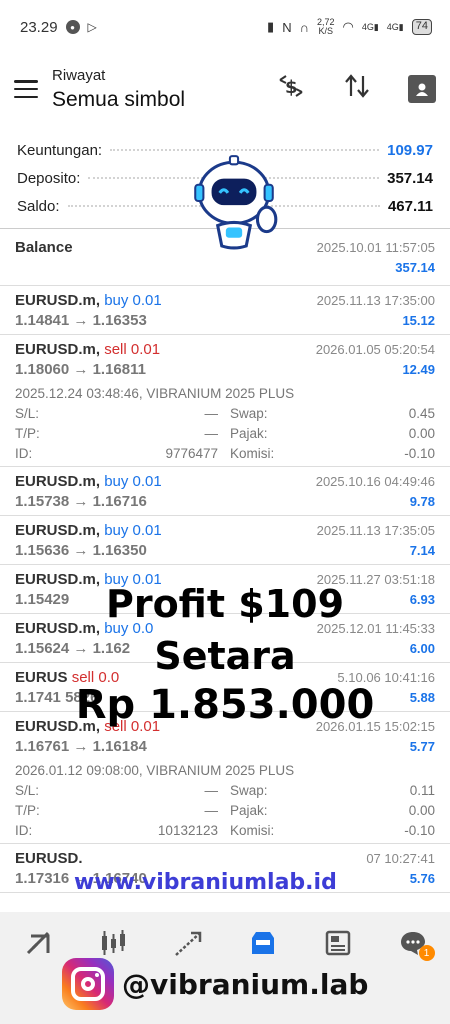  I want to click on promo-equivalent-text: Setara, so click(225, 656).